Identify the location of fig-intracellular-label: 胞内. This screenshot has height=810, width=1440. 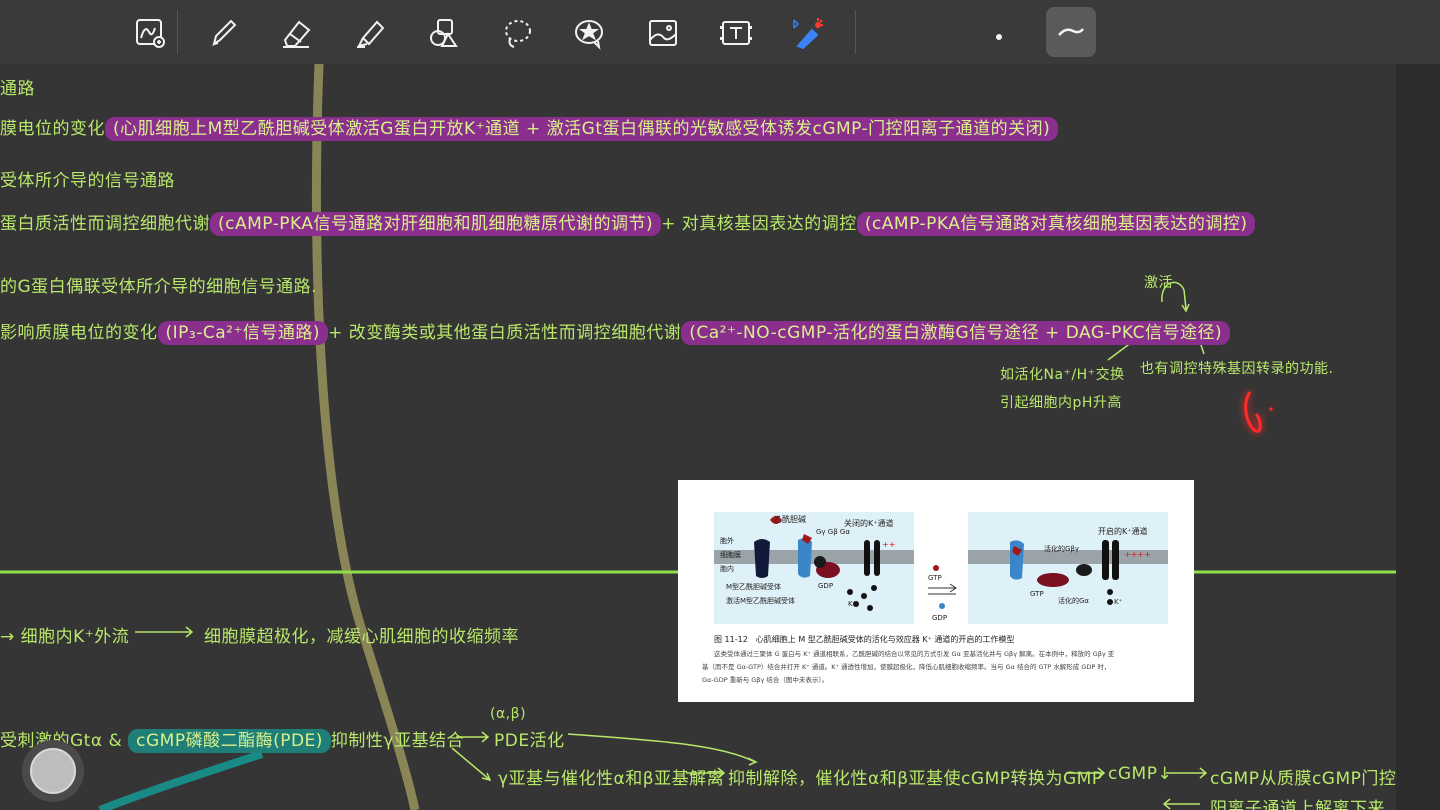
(727, 569).